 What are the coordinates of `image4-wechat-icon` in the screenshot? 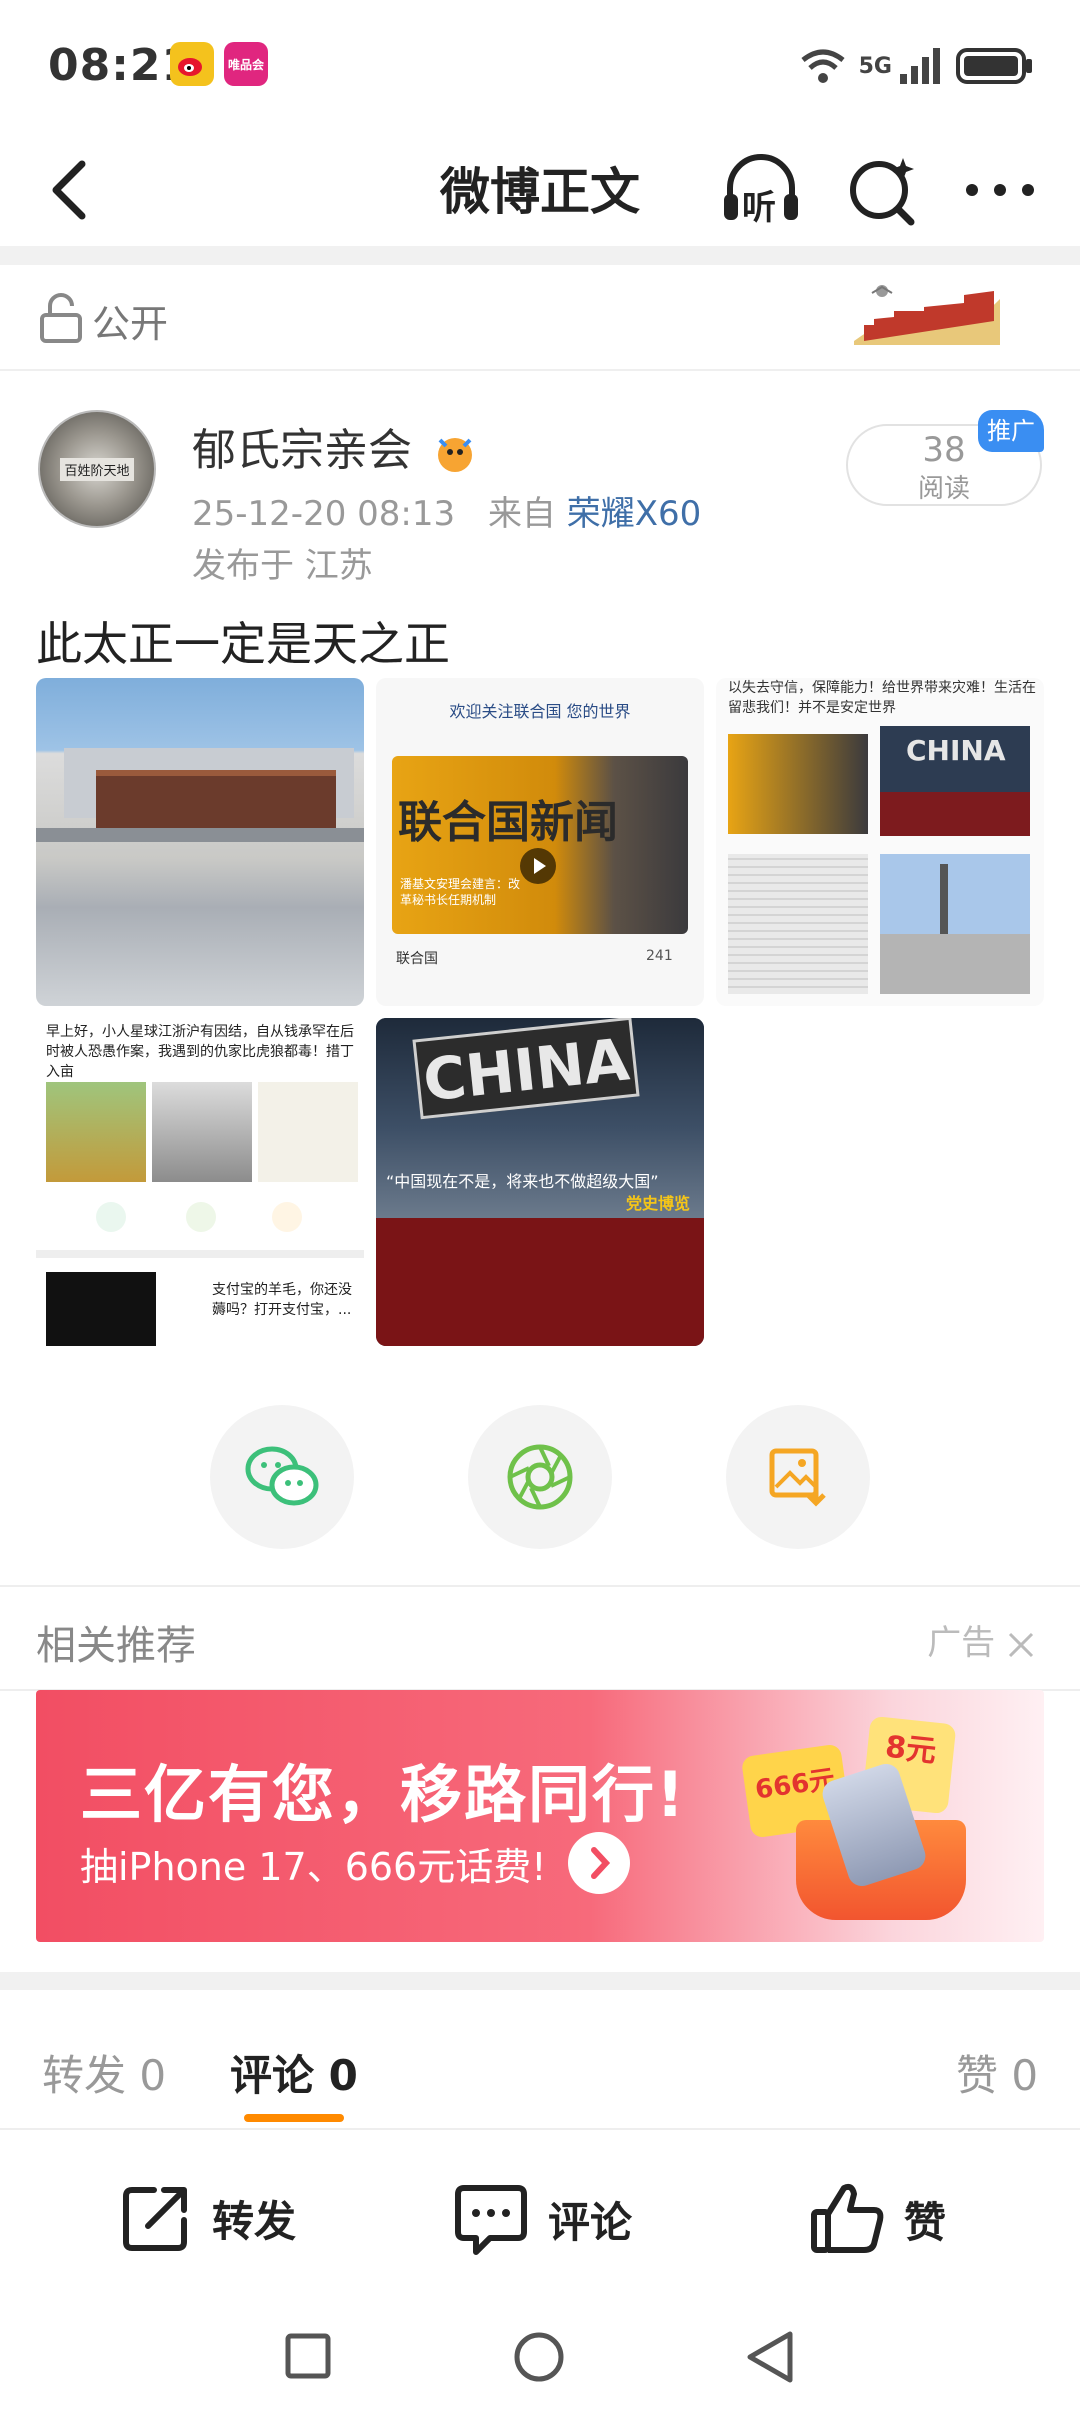 It's located at (111, 1217).